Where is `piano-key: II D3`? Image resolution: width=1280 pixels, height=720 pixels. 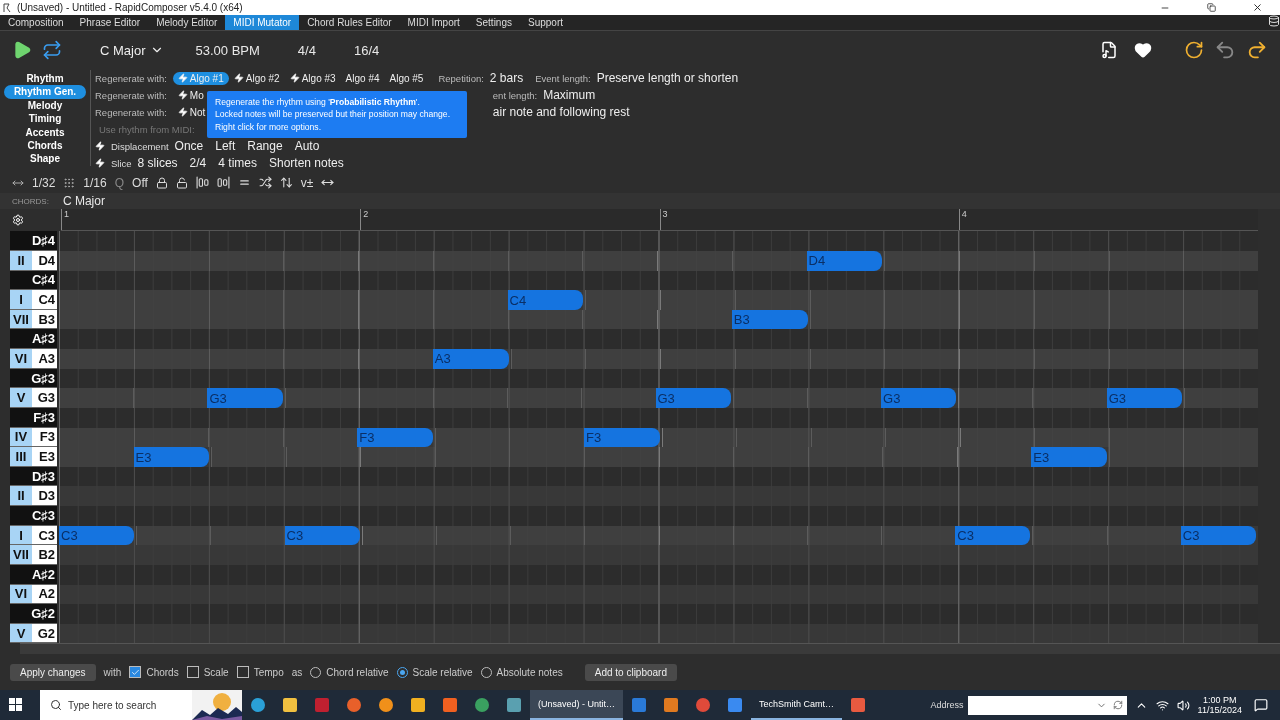
piano-key: II D3 is located at coordinates (33, 496).